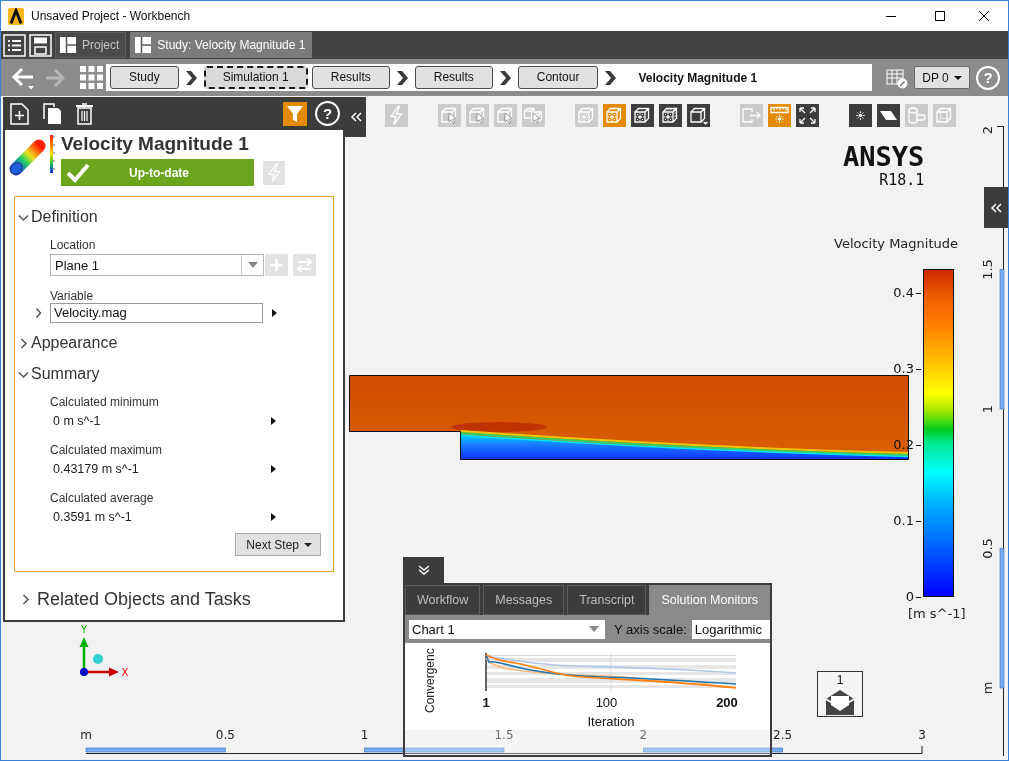  I want to click on new-document-icon, so click(19, 113).